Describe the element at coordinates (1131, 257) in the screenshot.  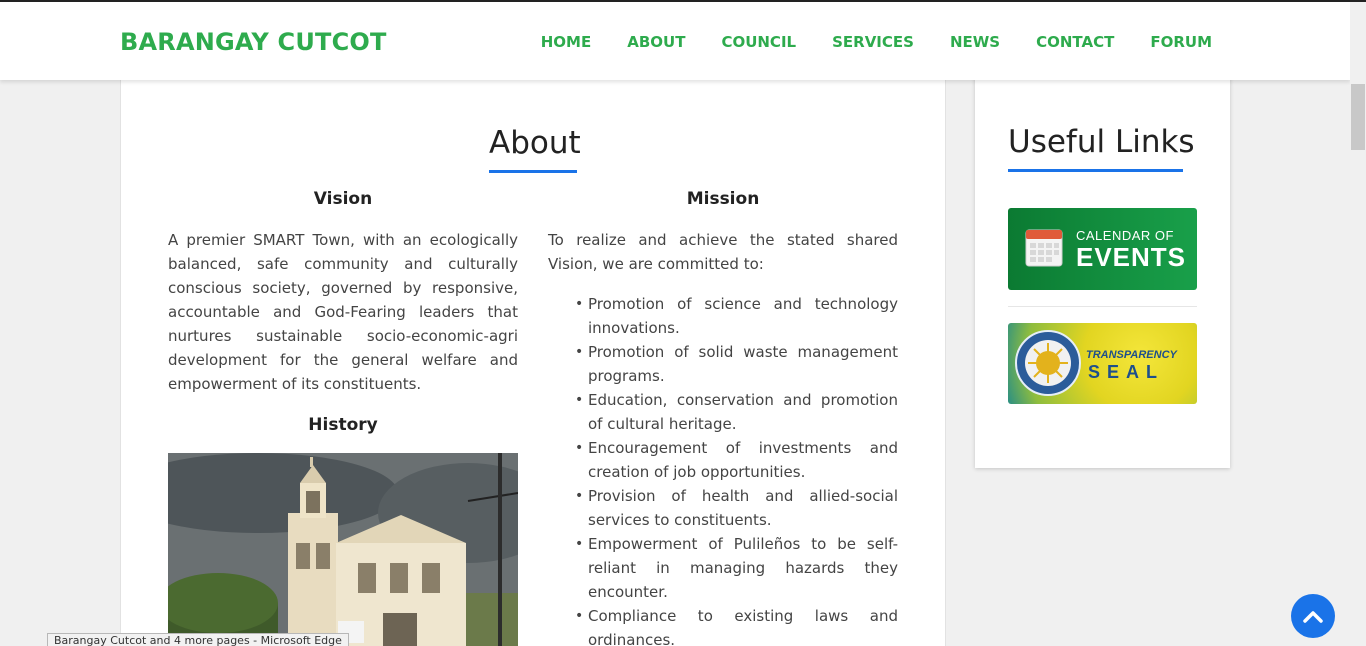
I see `events-line2: EVENTS` at that location.